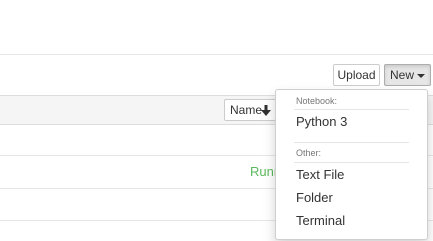  I want to click on name-sort-button: Name, so click(250, 110).